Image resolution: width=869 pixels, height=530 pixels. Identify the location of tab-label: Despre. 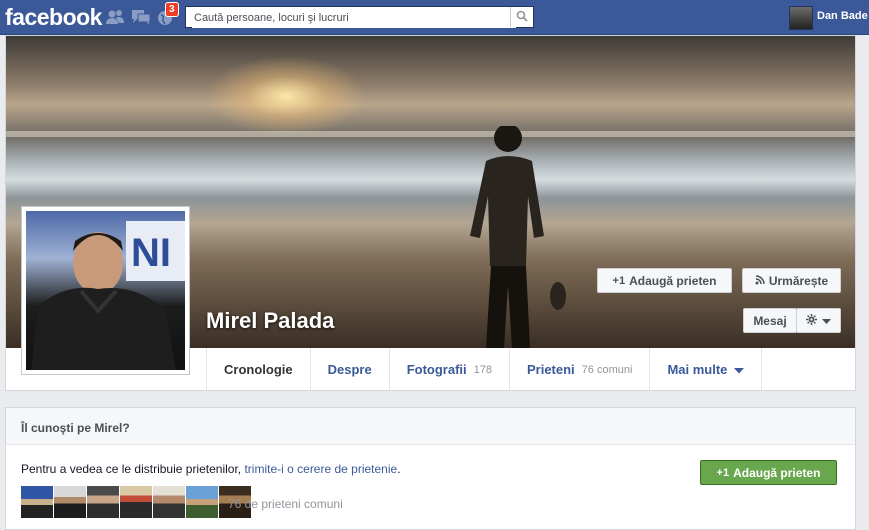
(349, 369).